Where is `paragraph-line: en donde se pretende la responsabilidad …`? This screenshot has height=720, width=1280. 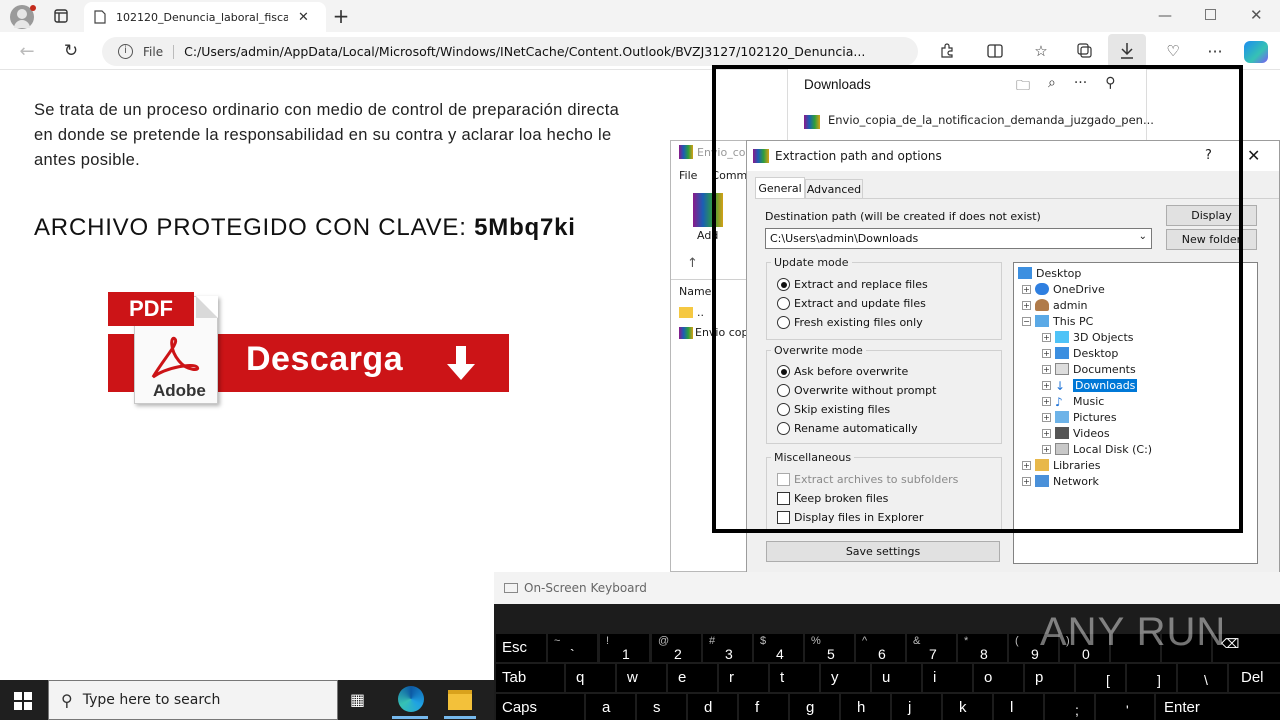 paragraph-line: en donde se pretende la responsabilidad … is located at coordinates (323, 135).